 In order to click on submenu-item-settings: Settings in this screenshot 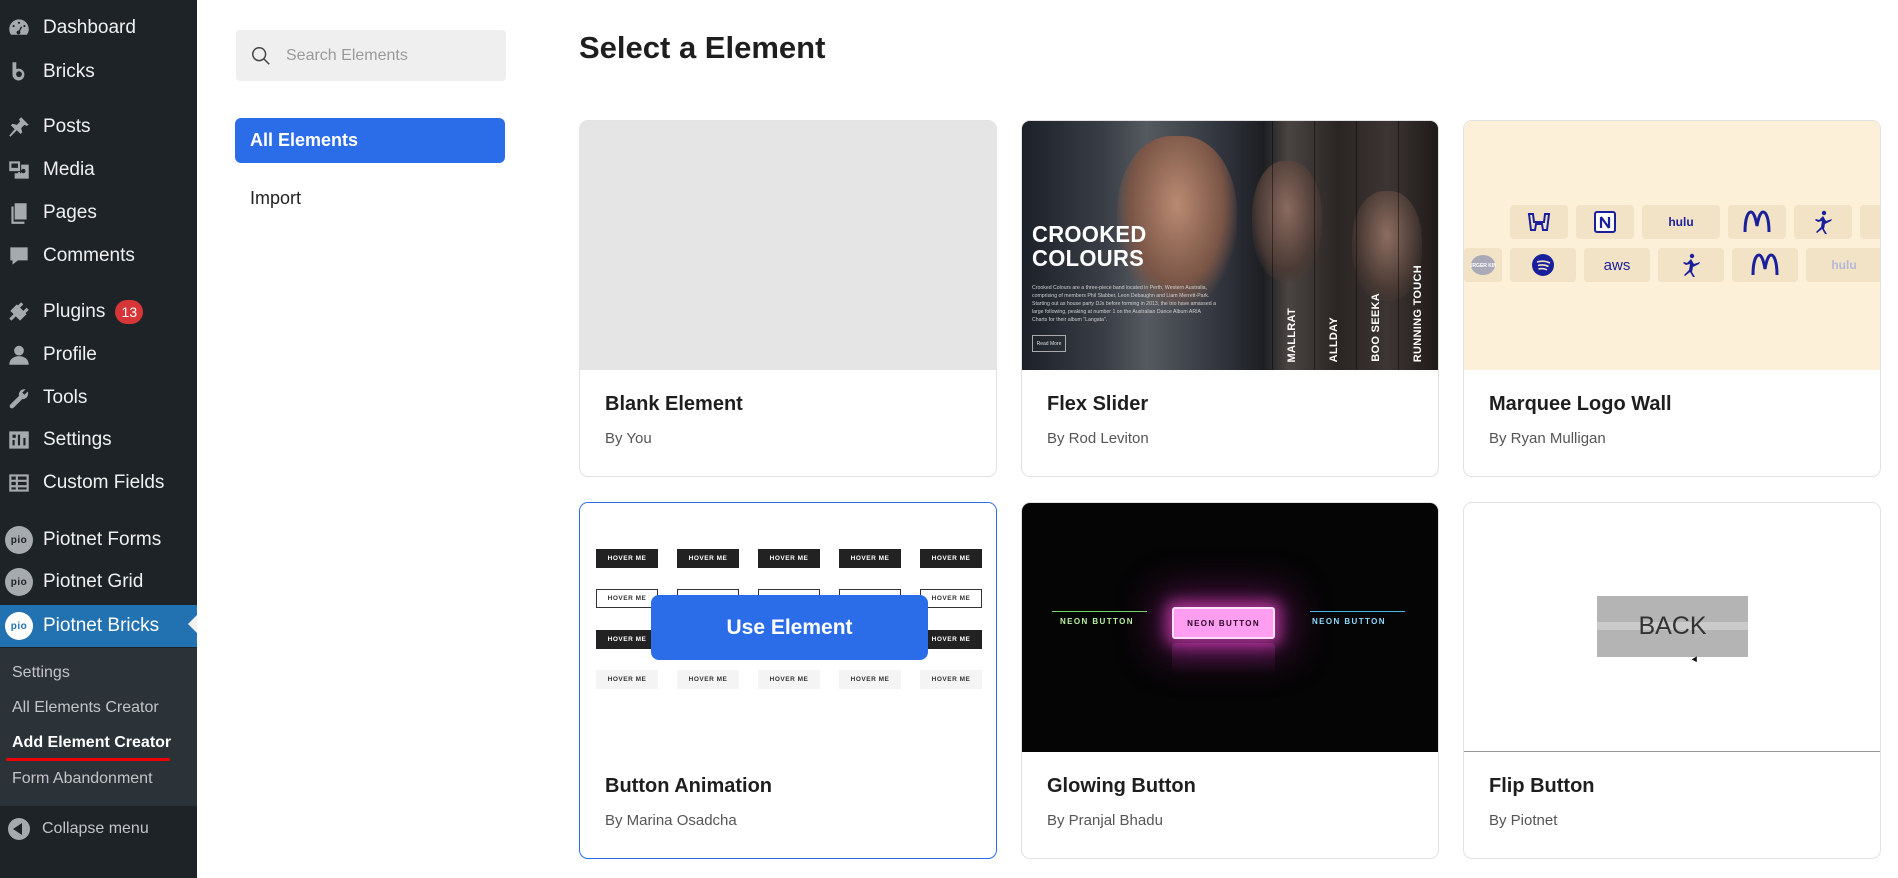, I will do `click(41, 673)`.